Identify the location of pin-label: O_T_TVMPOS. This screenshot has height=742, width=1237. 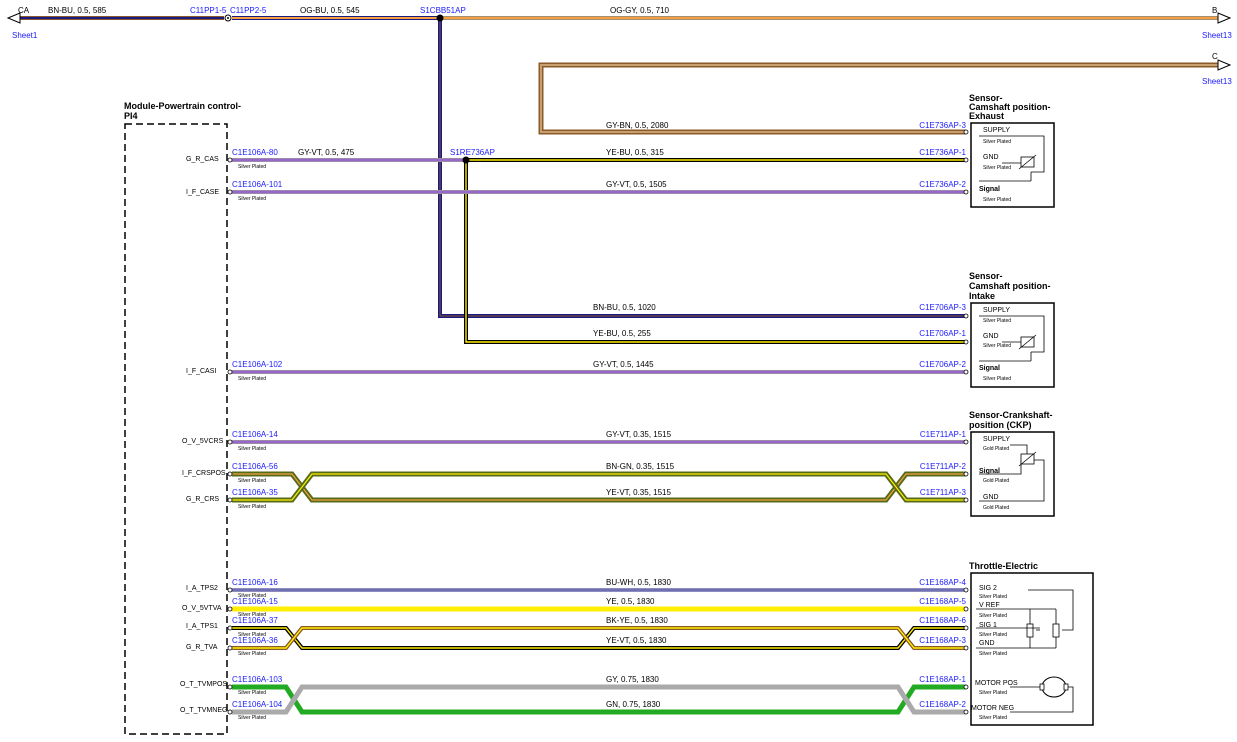
(203, 684).